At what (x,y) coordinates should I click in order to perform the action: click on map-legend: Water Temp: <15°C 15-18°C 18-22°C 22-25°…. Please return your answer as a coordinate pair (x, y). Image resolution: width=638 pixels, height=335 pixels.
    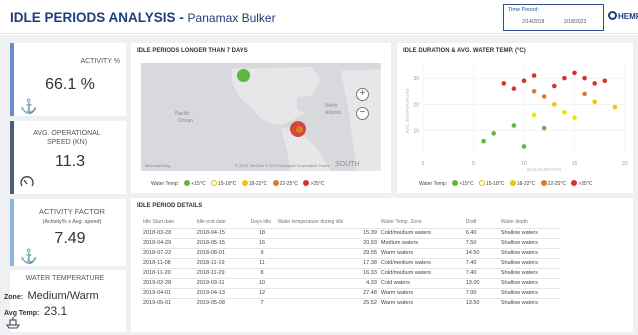
    Looking at the image, I should click on (239, 183).